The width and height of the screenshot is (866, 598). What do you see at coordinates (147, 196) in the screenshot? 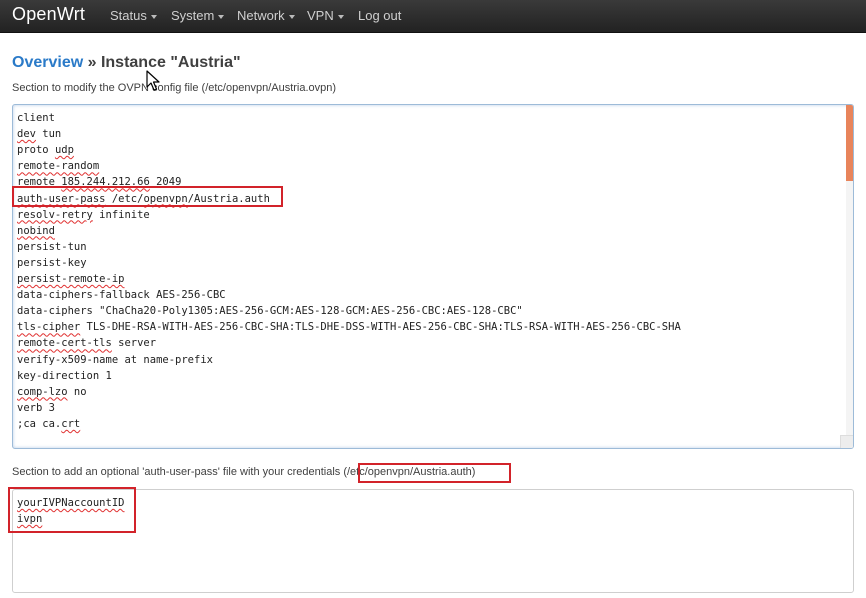
I see `highlight-auth-user-pass-line` at bounding box center [147, 196].